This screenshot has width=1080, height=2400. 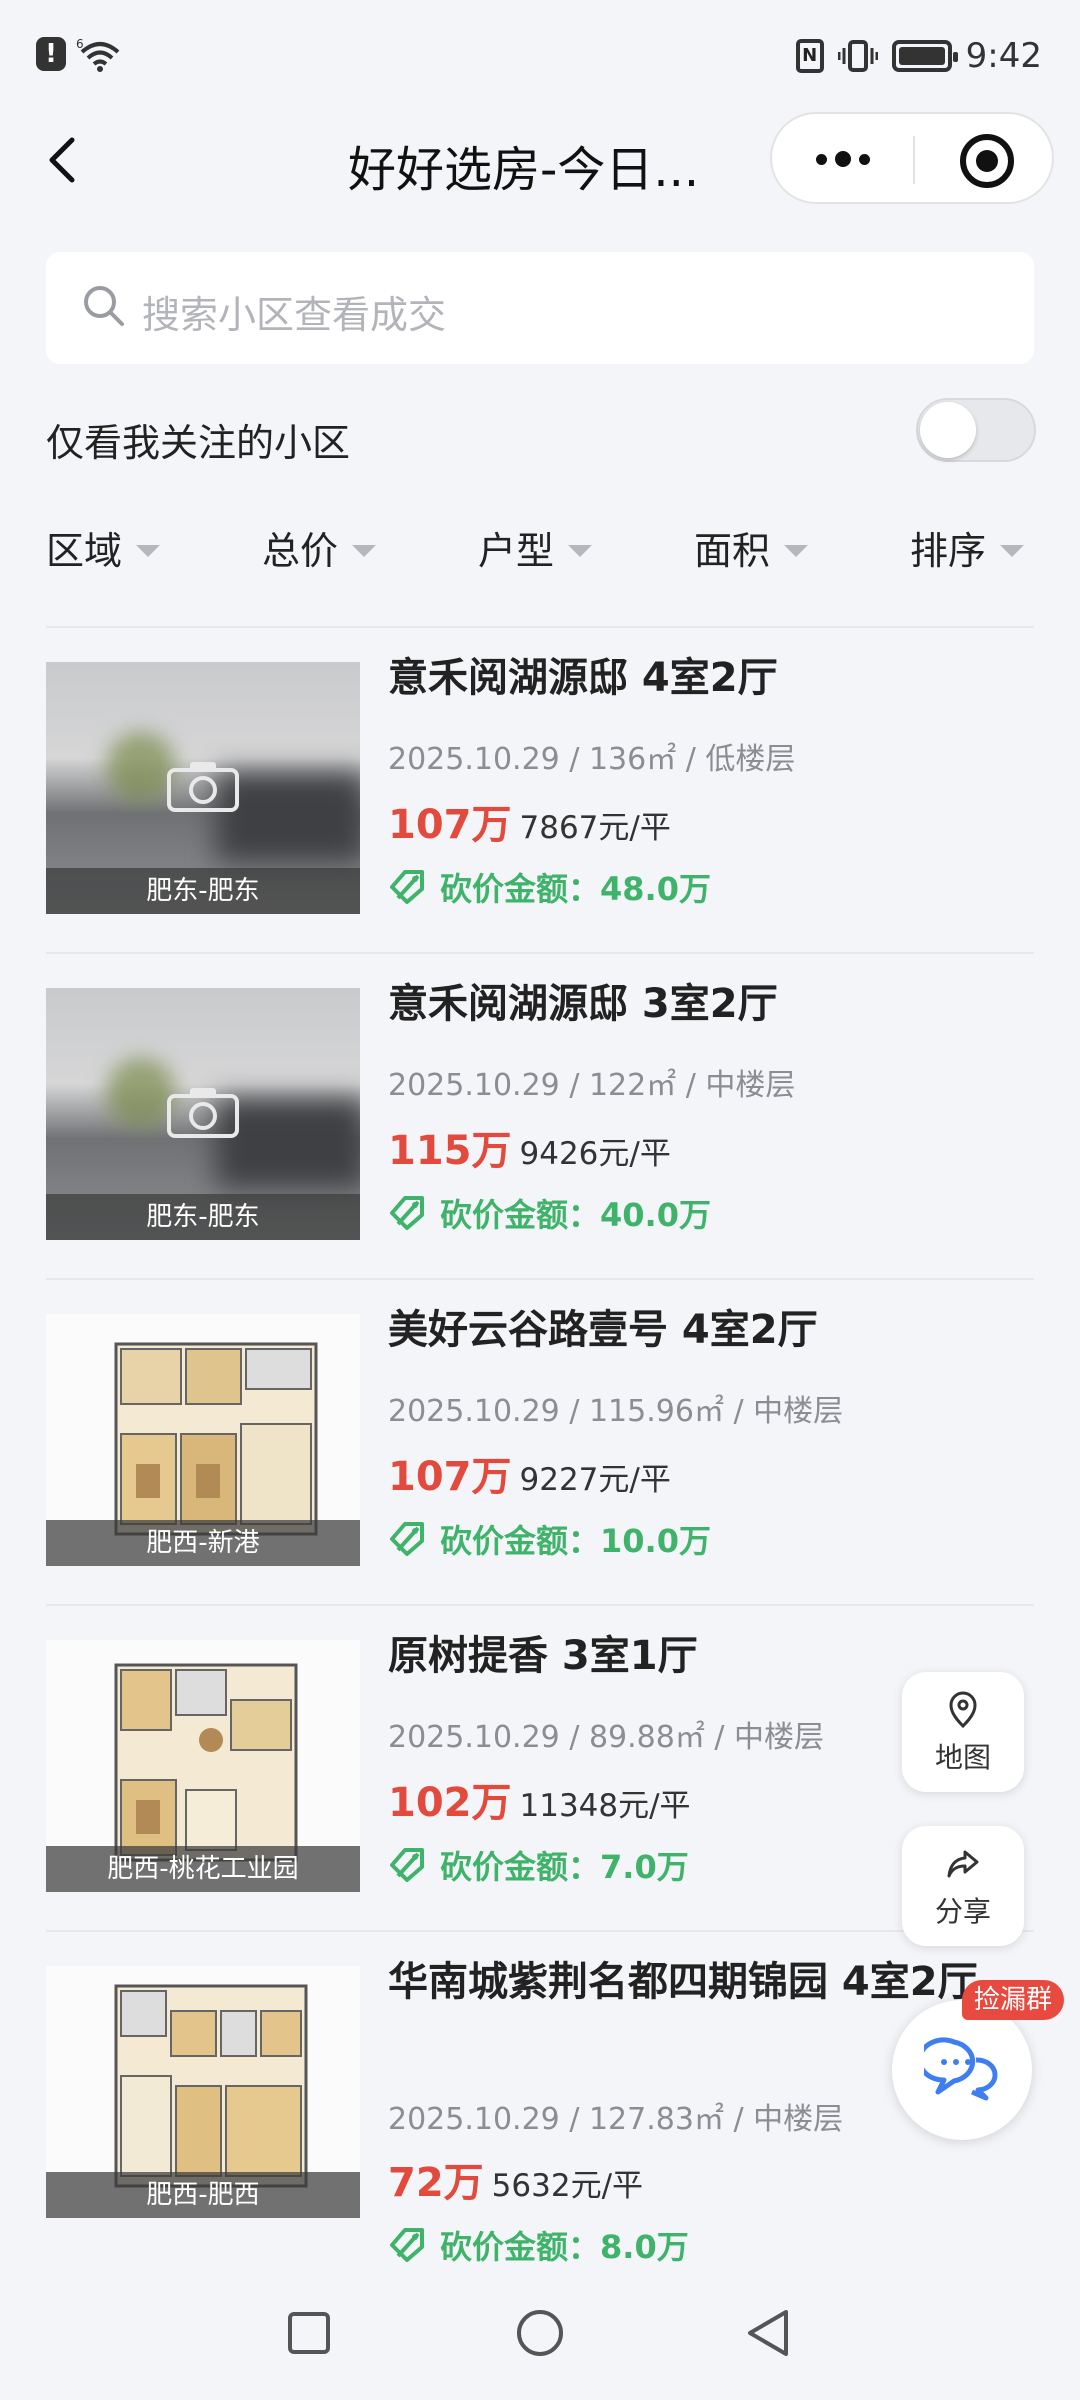 I want to click on status-left: ! 6, so click(x=79, y=54).